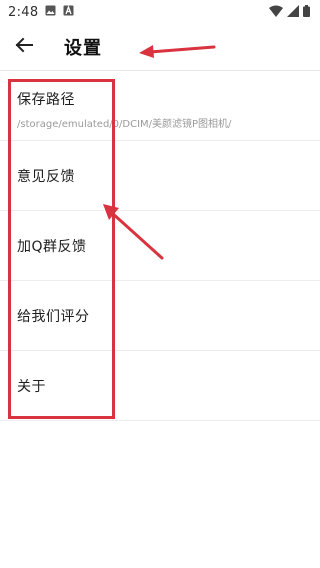 The width and height of the screenshot is (320, 568). What do you see at coordinates (31, 386) in the screenshot?
I see `settings-item-label: 关于` at bounding box center [31, 386].